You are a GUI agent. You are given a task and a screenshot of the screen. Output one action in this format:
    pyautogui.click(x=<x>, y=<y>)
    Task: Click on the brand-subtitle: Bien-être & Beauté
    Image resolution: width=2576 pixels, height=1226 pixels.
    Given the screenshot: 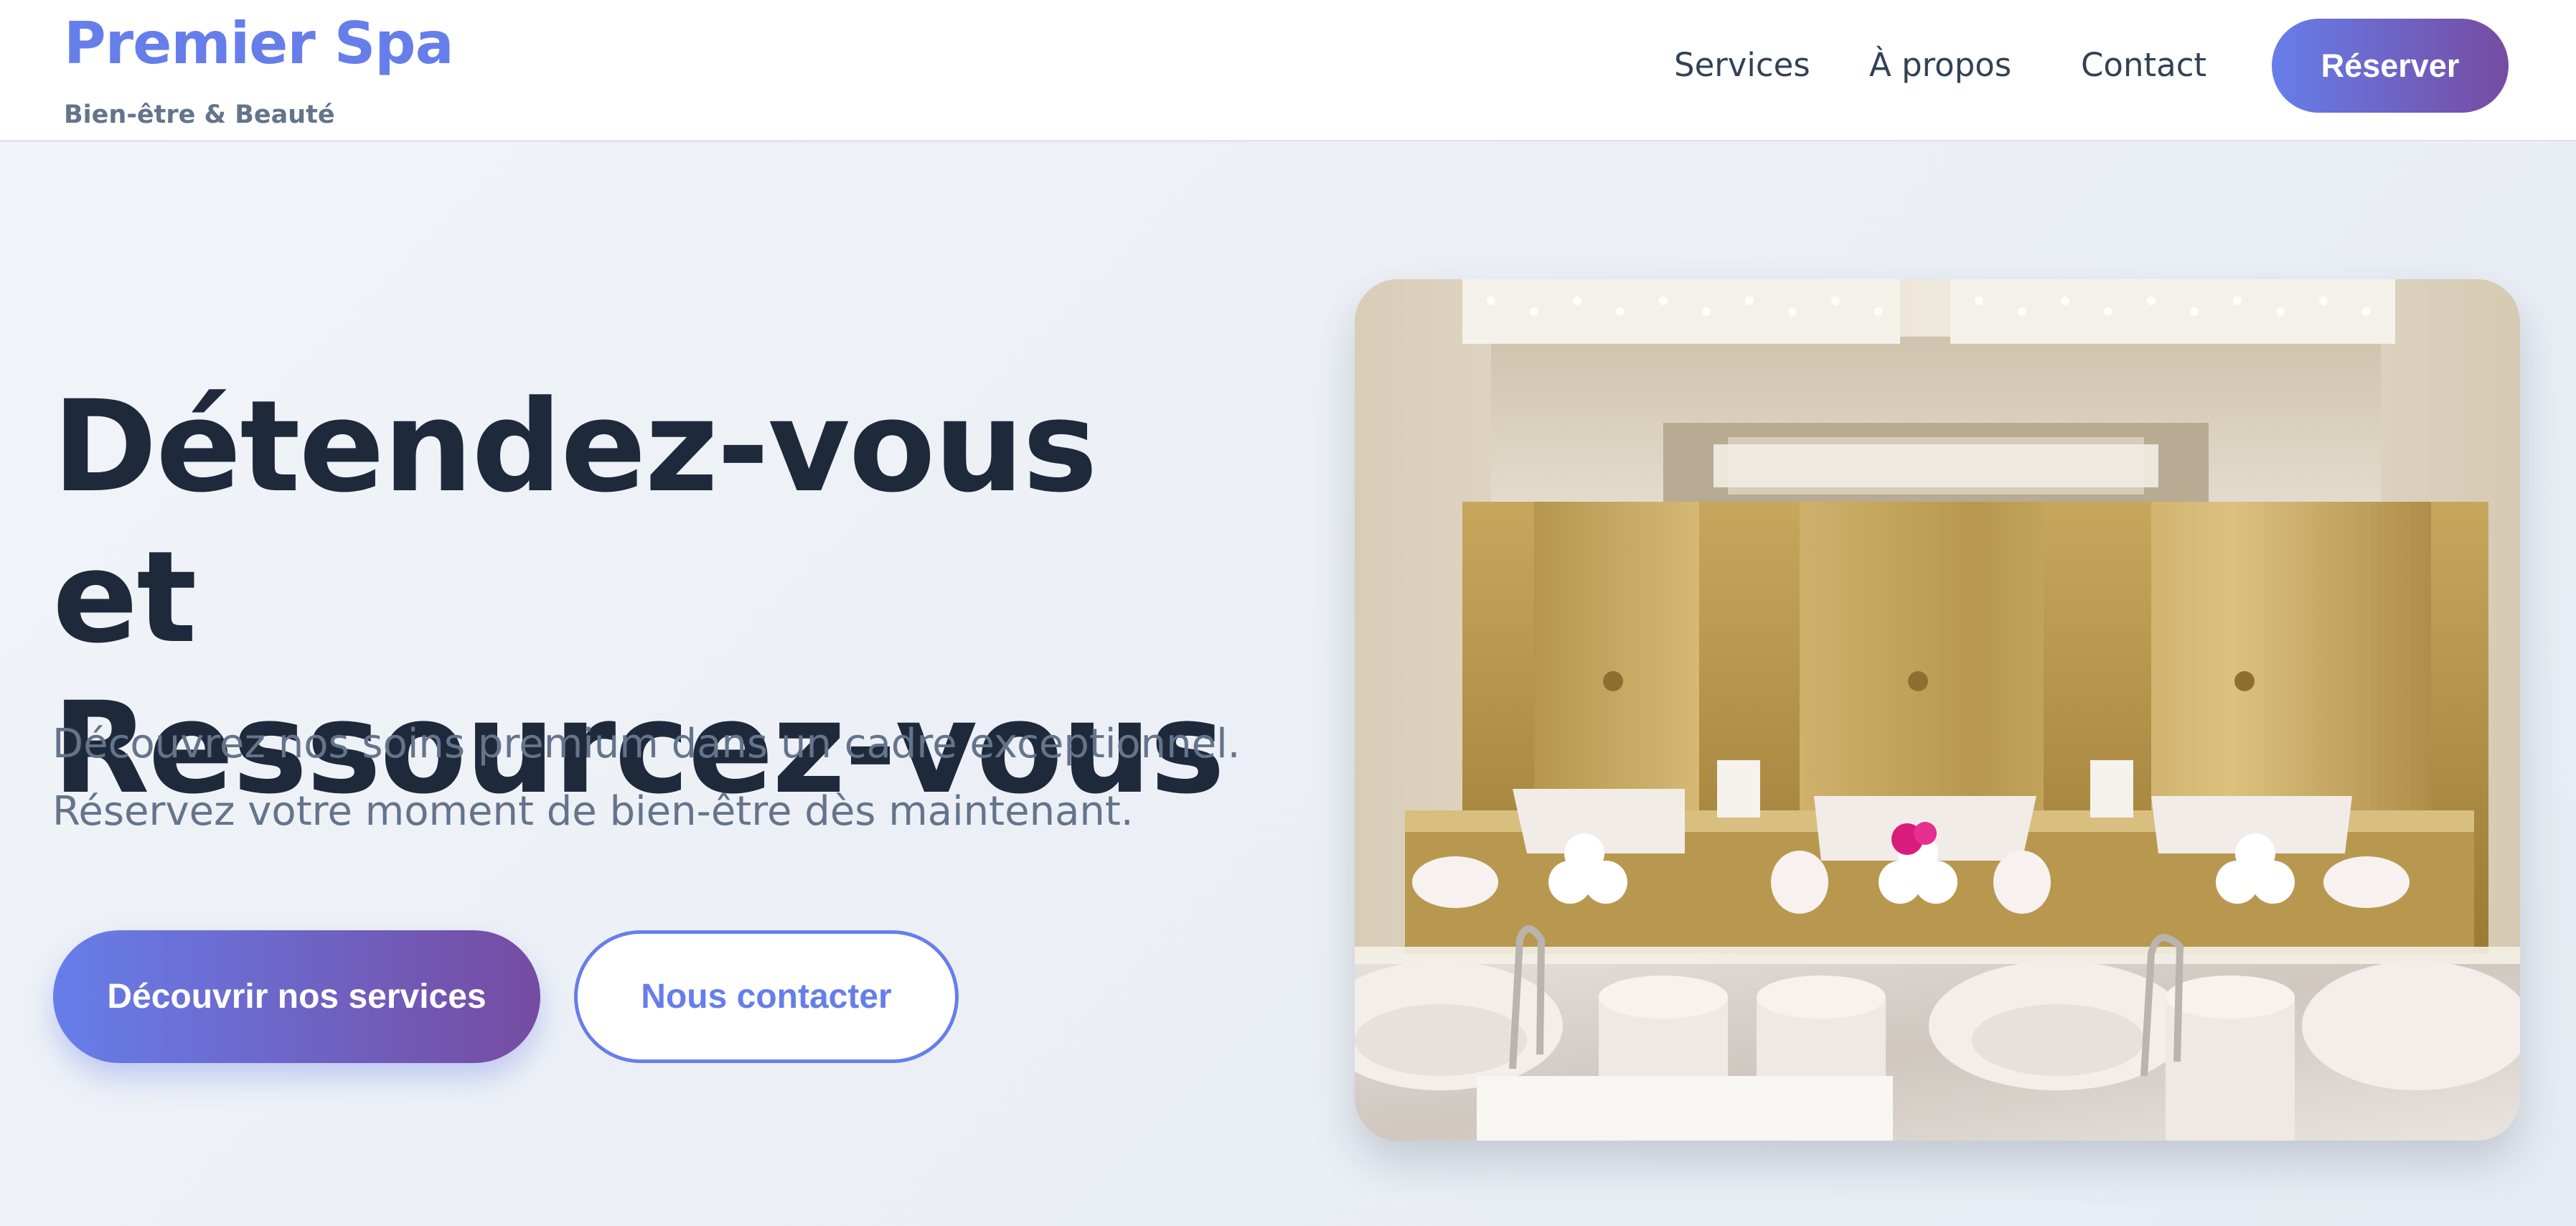 What is the action you would take?
    pyautogui.click(x=199, y=115)
    